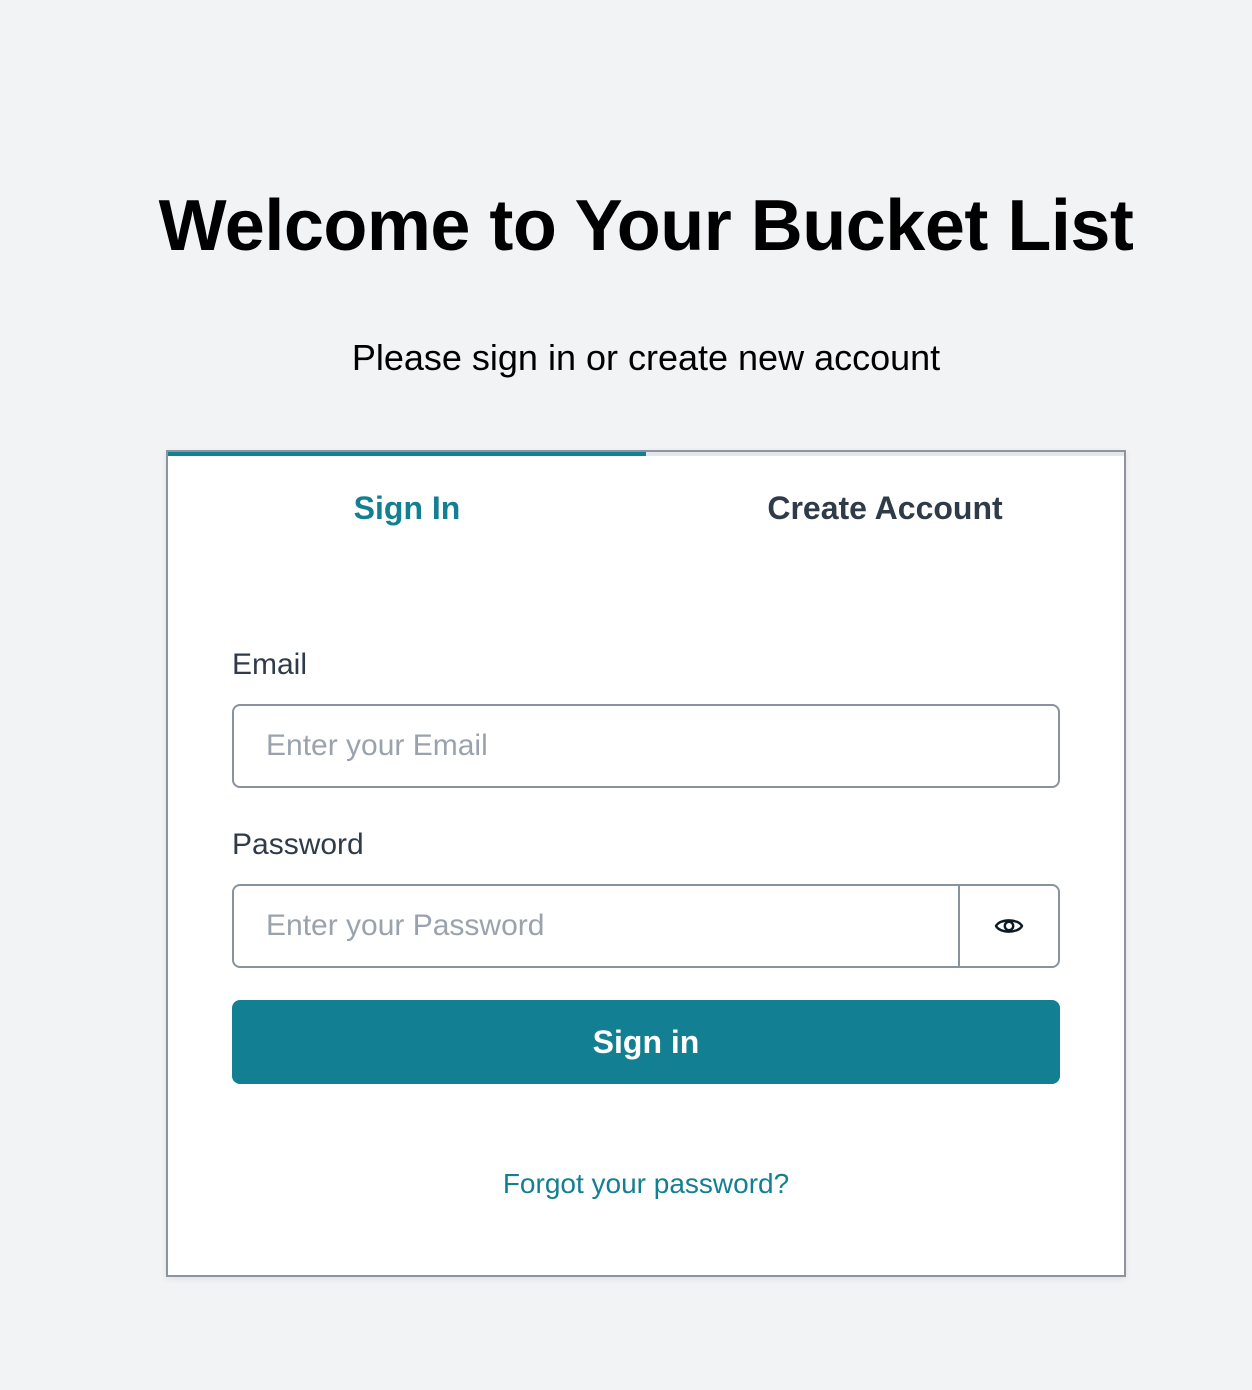 The height and width of the screenshot is (1390, 1252). Describe the element at coordinates (646, 746) in the screenshot. I see `email-field` at that location.